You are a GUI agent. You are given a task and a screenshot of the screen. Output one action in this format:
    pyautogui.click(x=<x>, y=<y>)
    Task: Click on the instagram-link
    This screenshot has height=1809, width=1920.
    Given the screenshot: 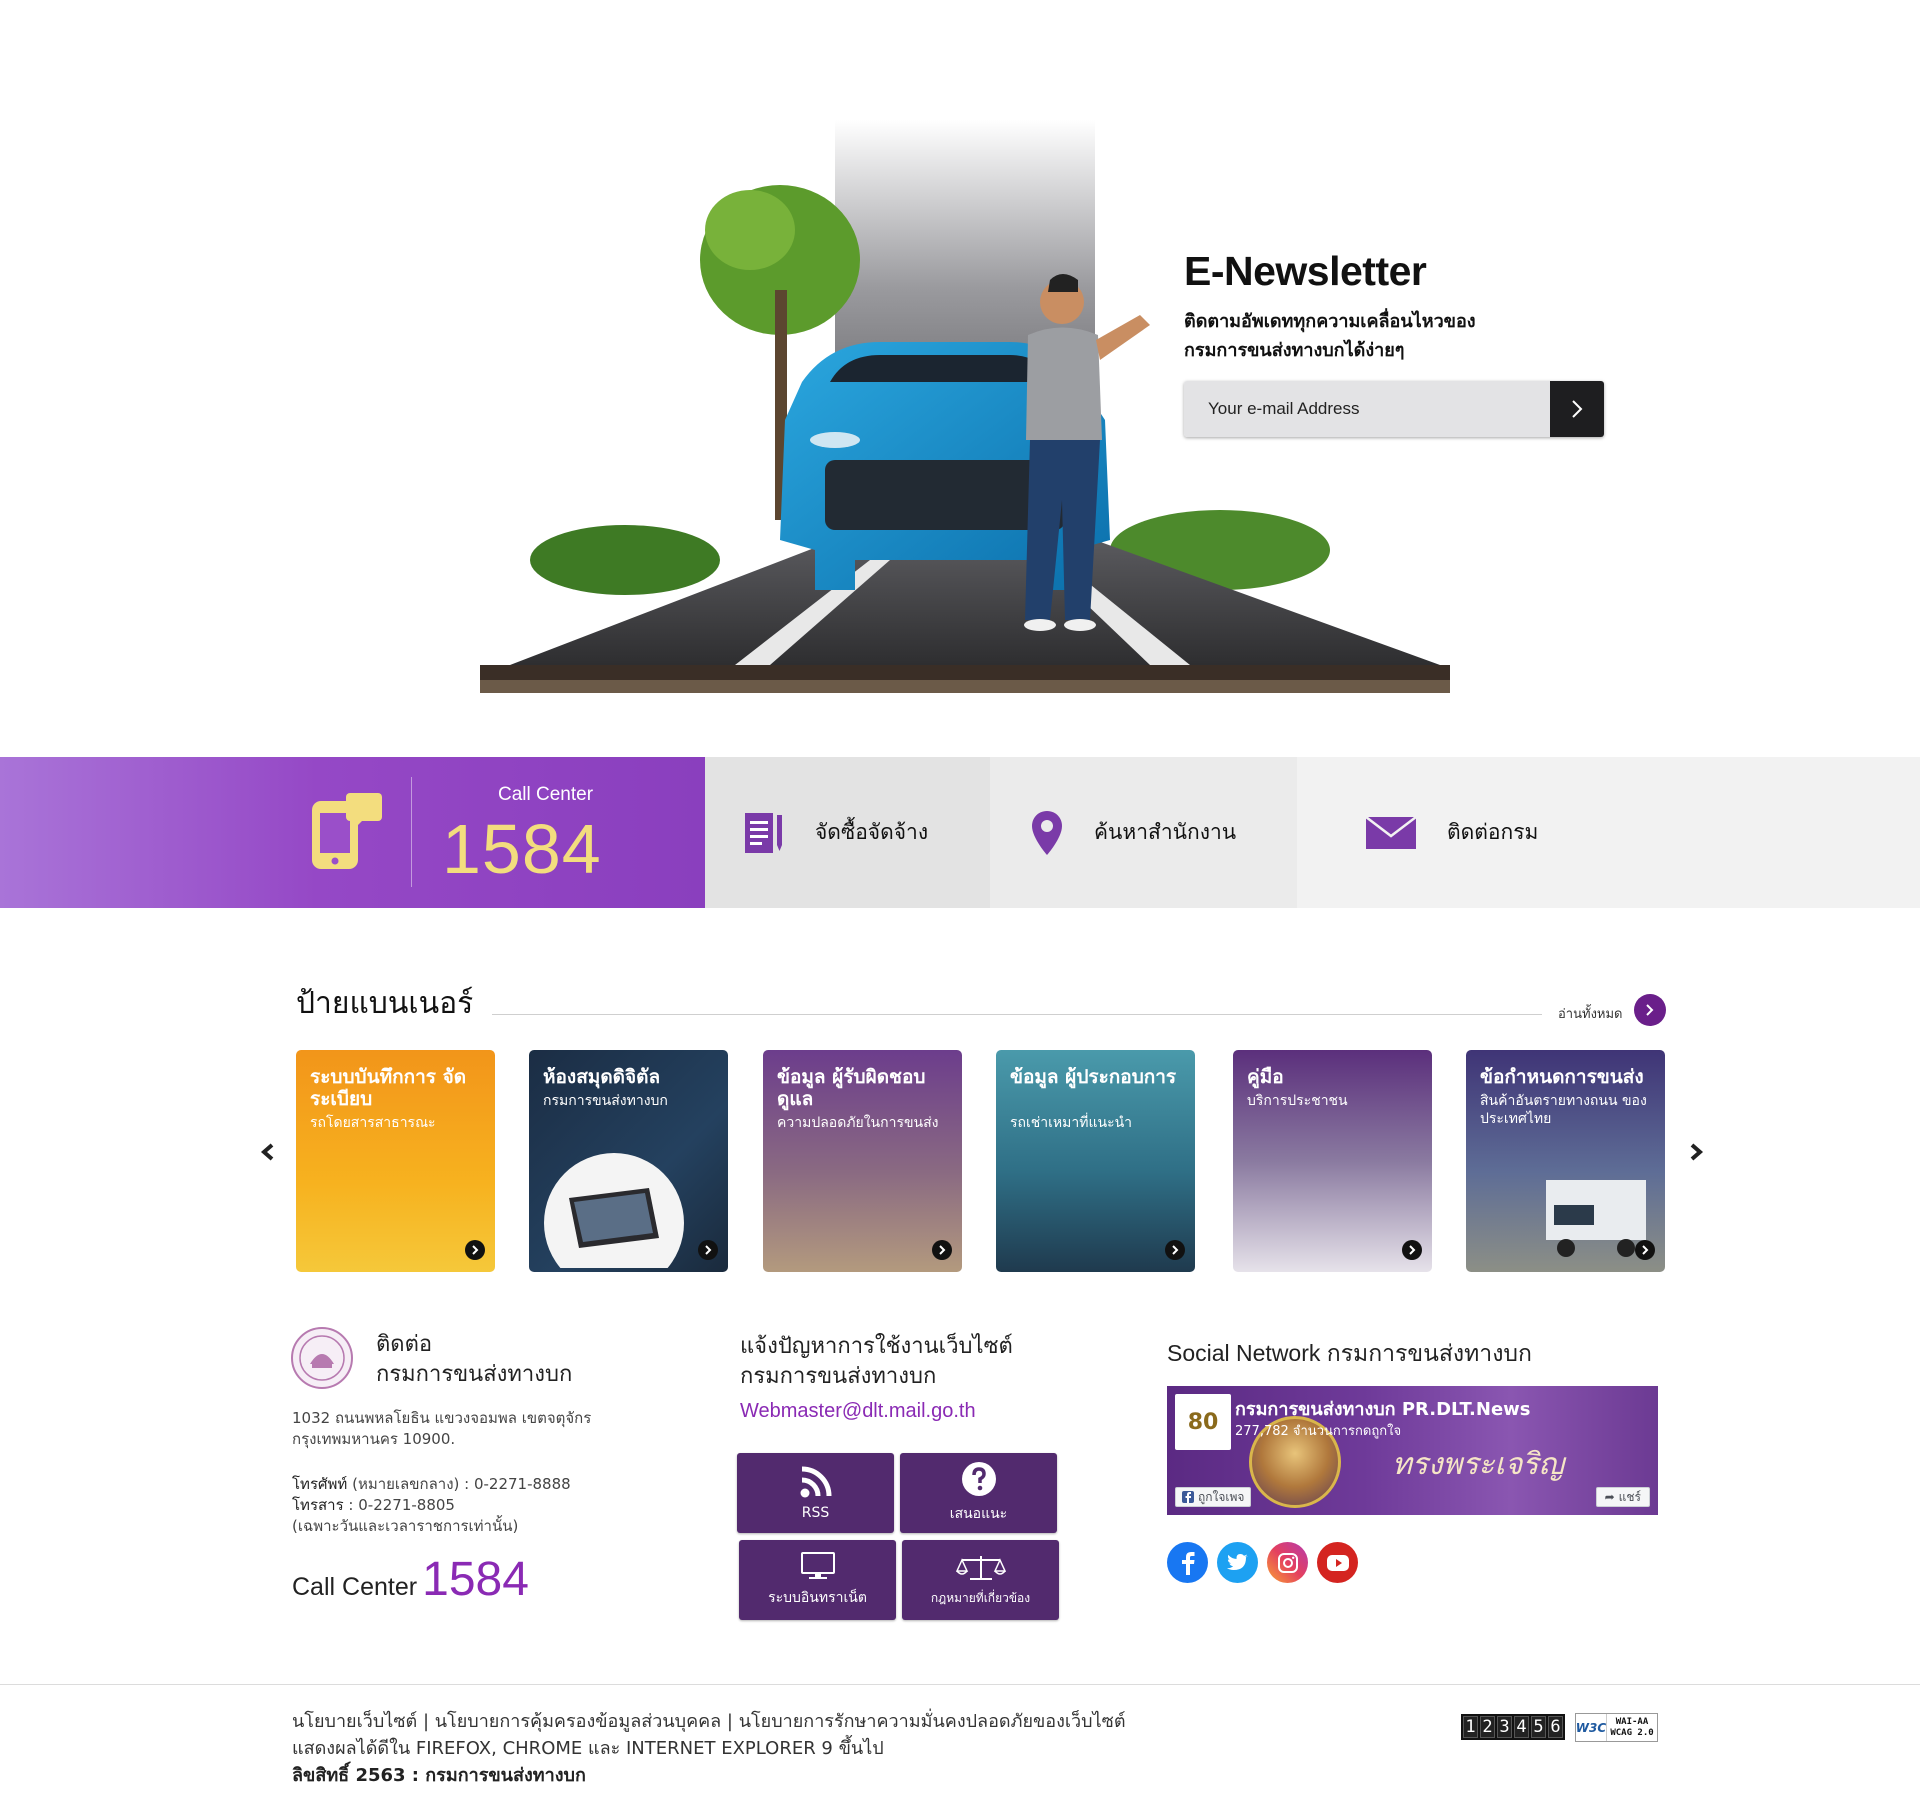 What is the action you would take?
    pyautogui.click(x=1287, y=1562)
    